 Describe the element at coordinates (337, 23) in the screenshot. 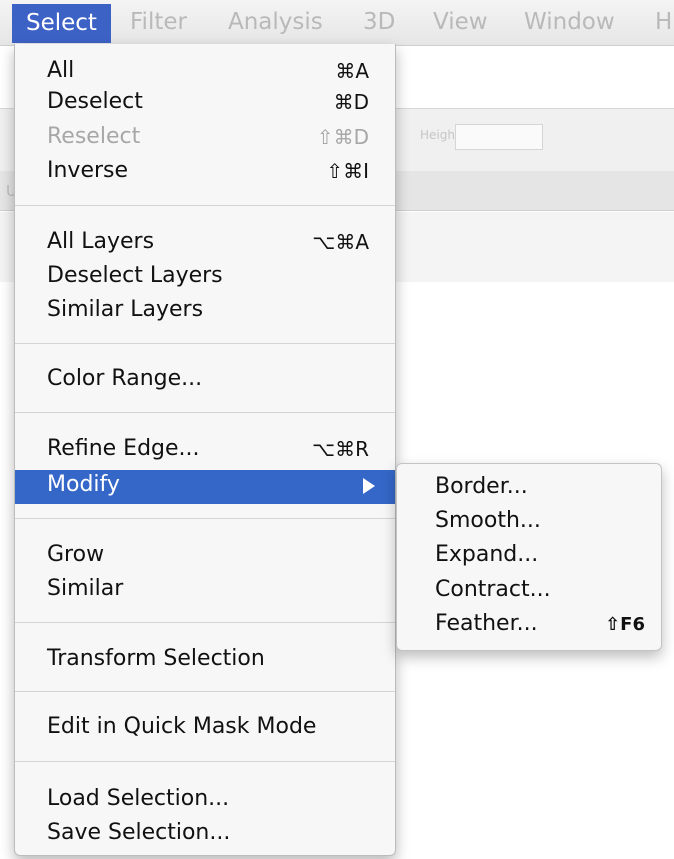

I see `menu-bar: Select Filter Analysis 3D View Window H` at that location.